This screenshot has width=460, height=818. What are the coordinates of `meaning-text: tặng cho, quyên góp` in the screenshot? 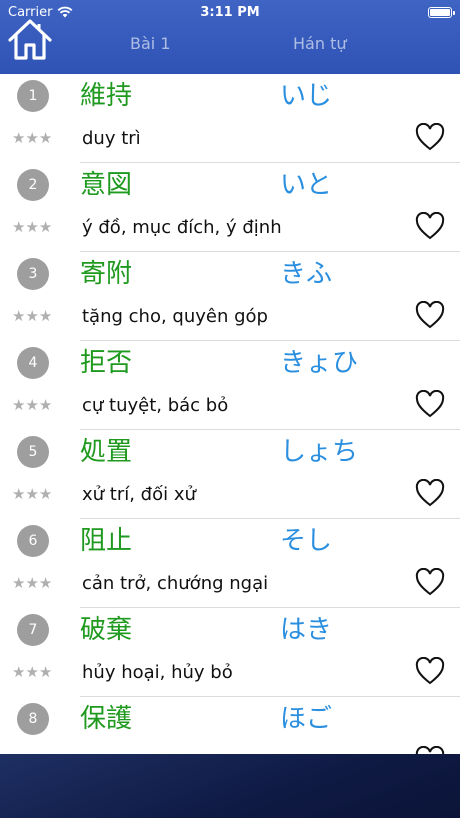 It's located at (175, 316).